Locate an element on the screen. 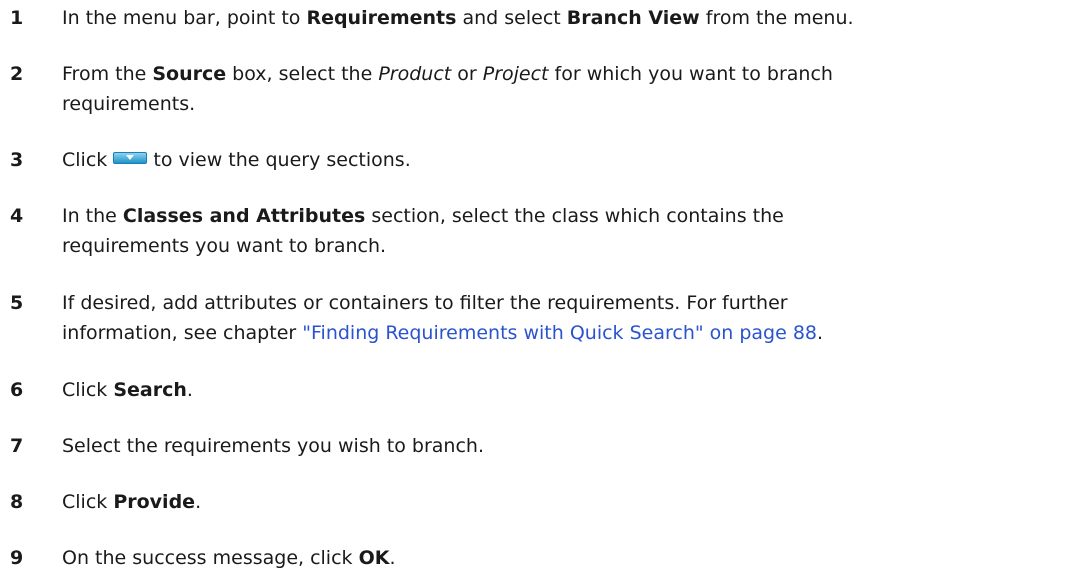  text-run: In the is located at coordinates (92, 216).